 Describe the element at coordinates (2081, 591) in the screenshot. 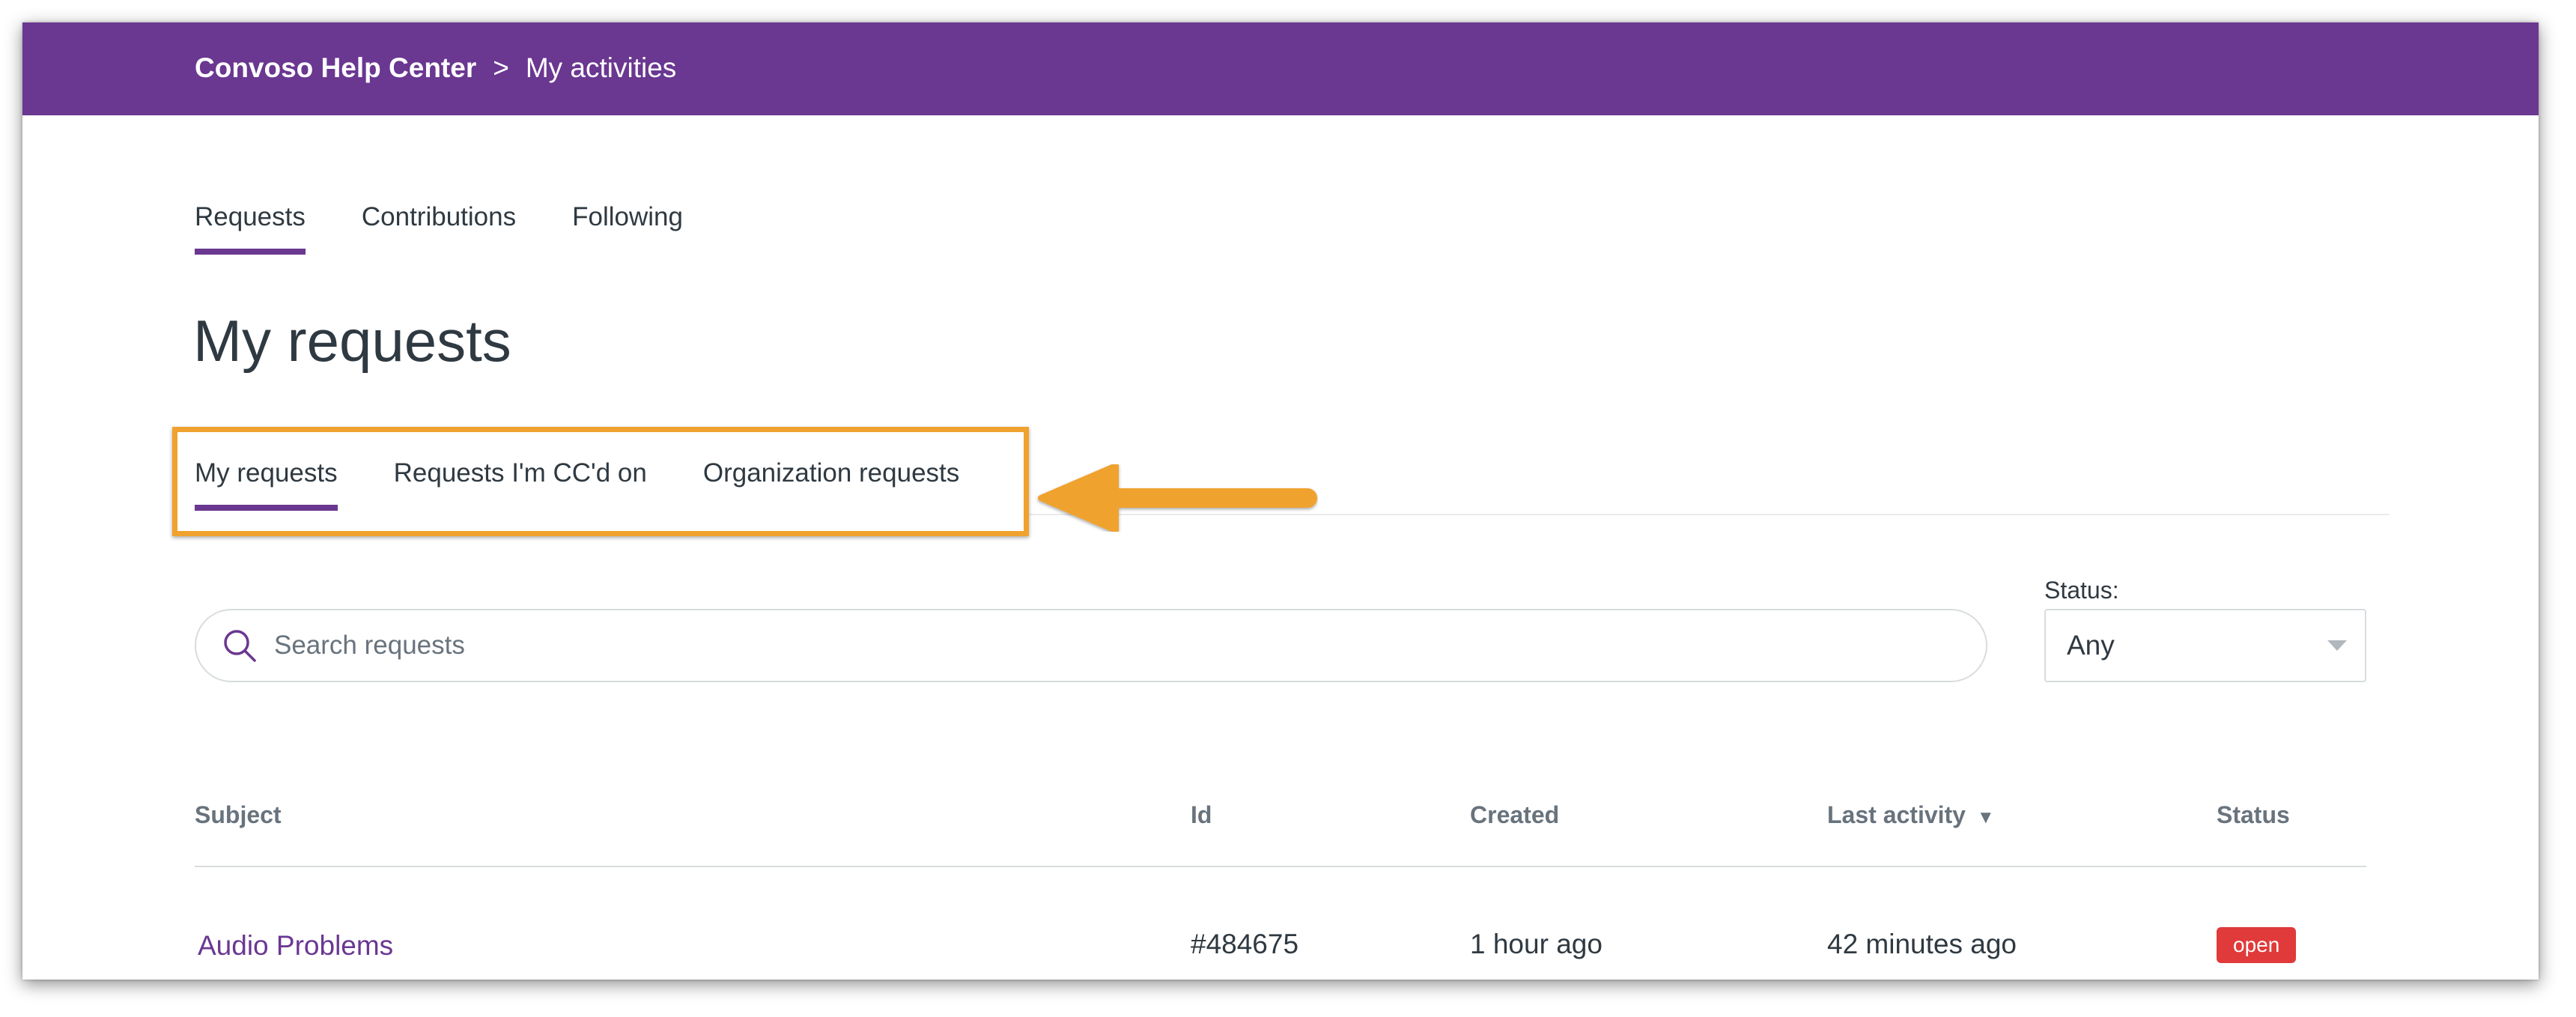

I see `status-filter-label: Status:` at that location.